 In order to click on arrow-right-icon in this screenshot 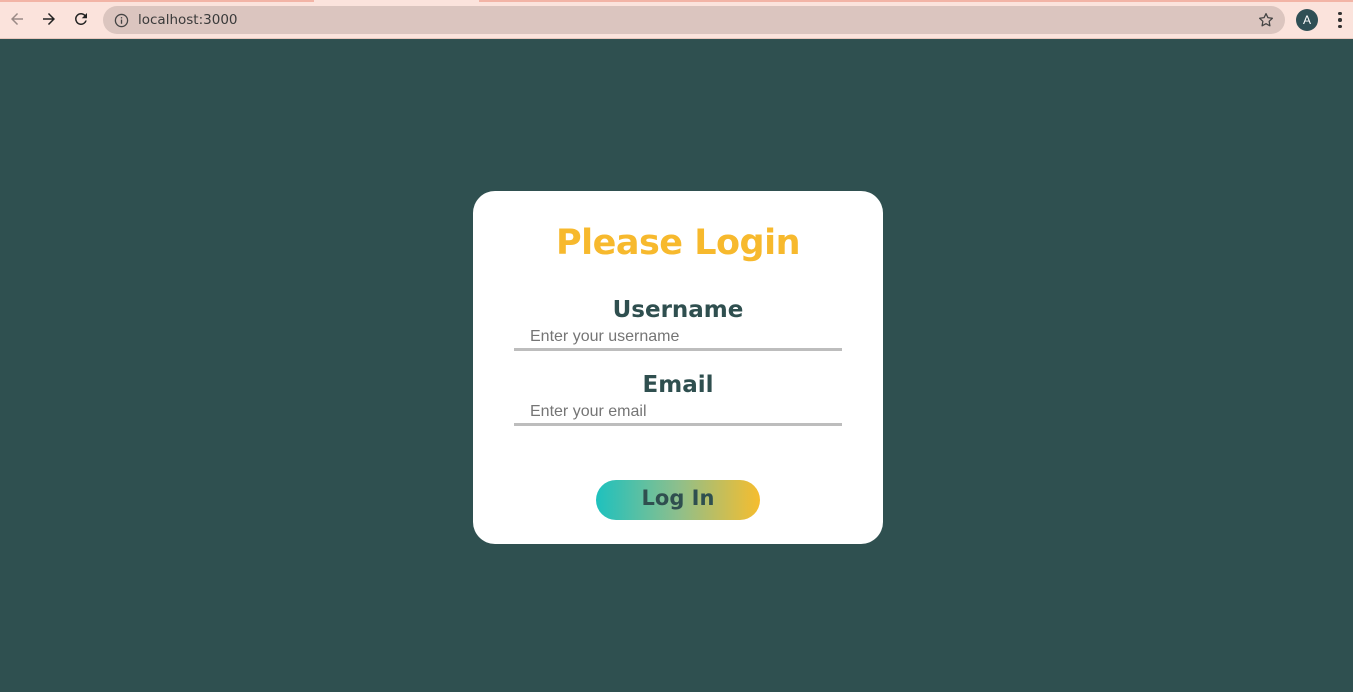, I will do `click(49, 19)`.